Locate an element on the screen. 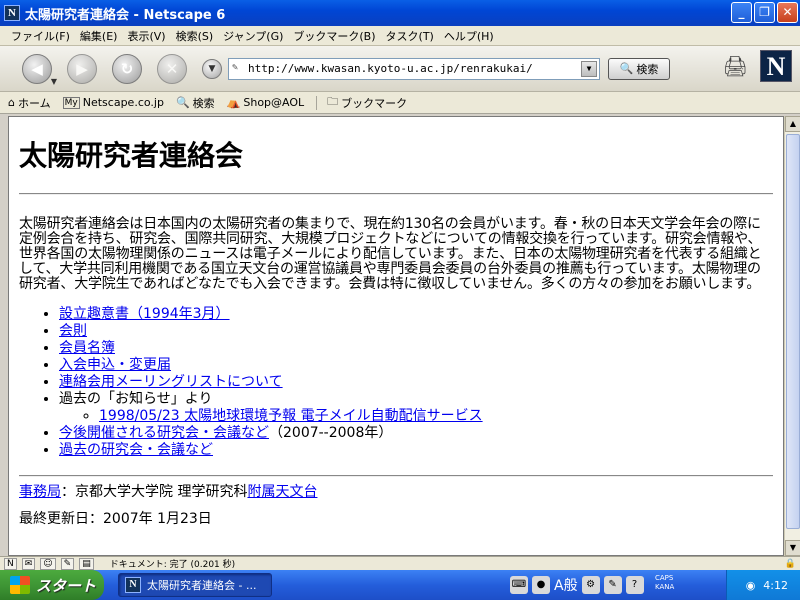 Image resolution: width=800 pixels, height=600 pixels. maximize-button: ❐ is located at coordinates (764, 12).